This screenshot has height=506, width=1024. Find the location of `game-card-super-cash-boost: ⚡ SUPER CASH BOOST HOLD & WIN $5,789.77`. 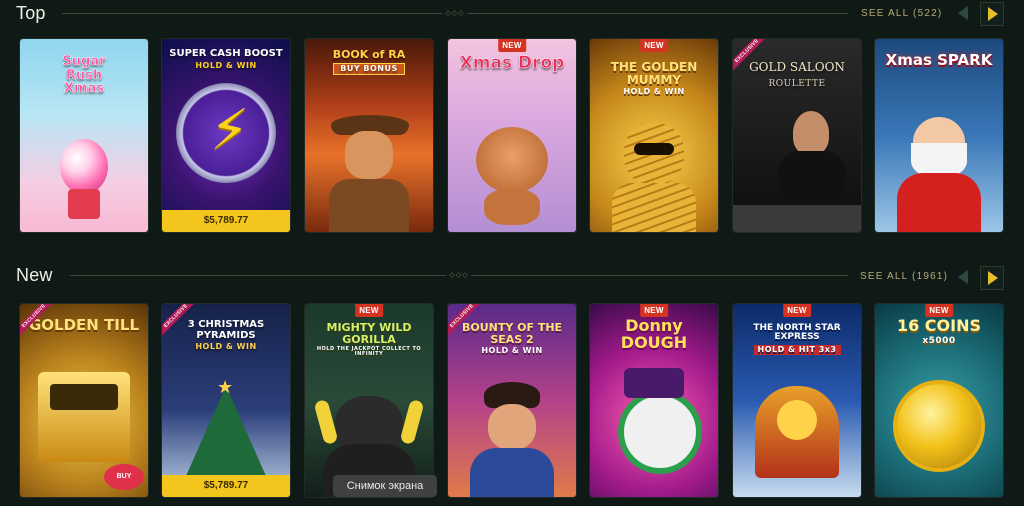

game-card-super-cash-boost: ⚡ SUPER CASH BOOST HOLD & WIN $5,789.77 is located at coordinates (226, 135).